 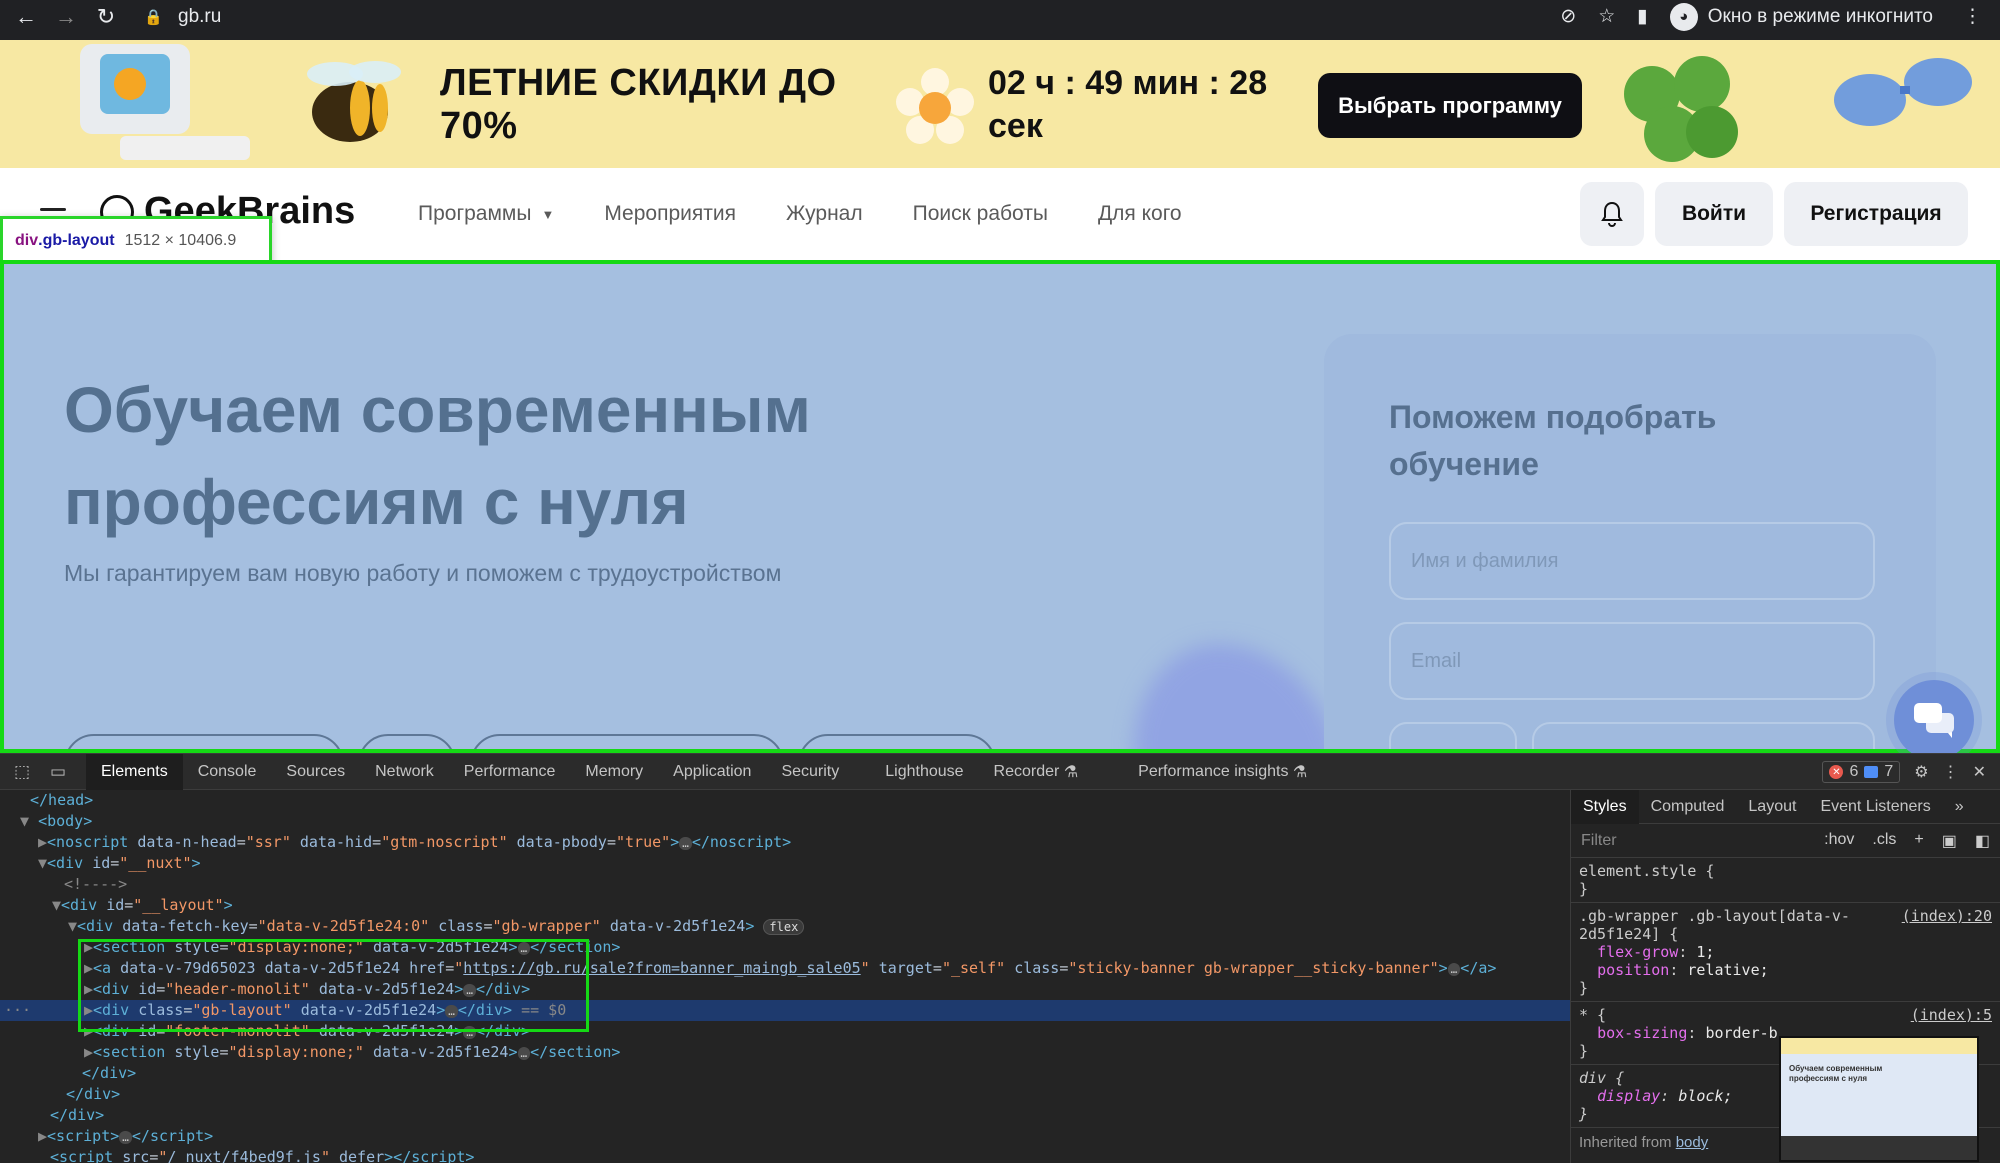 I want to click on phone-field, so click(x=1703, y=735).